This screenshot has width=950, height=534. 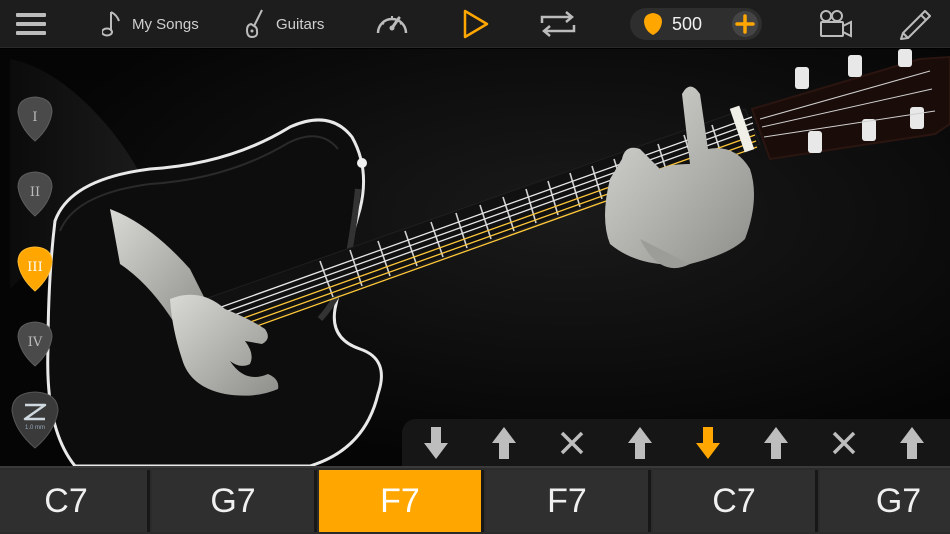 I want to click on camera-icon, so click(x=836, y=24).